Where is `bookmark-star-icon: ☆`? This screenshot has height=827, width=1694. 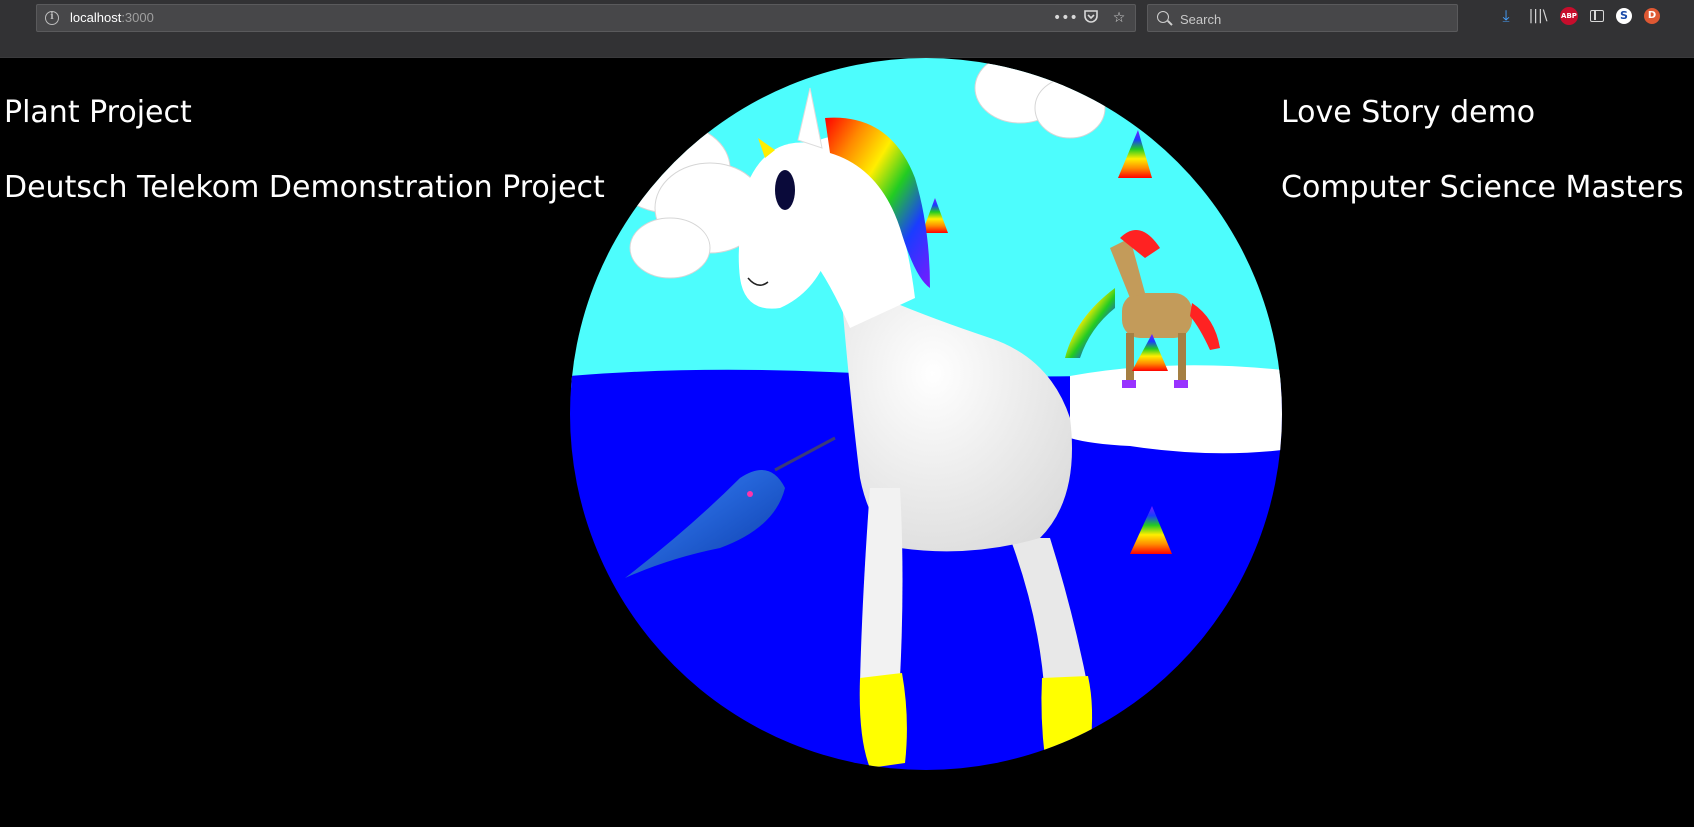 bookmark-star-icon: ☆ is located at coordinates (1119, 18).